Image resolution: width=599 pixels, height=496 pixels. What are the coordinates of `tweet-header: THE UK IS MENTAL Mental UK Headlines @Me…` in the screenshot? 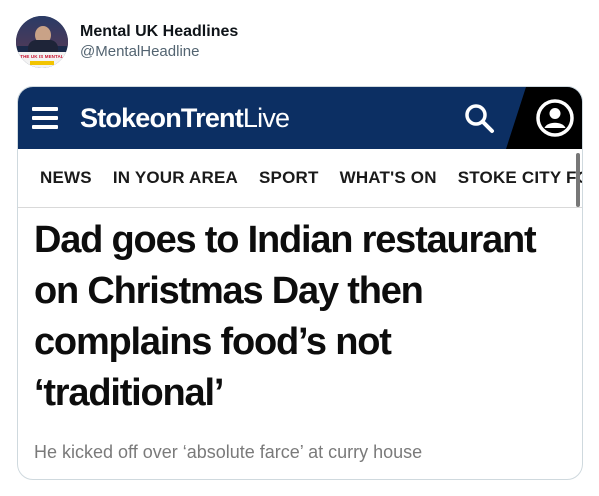 It's located at (127, 42).